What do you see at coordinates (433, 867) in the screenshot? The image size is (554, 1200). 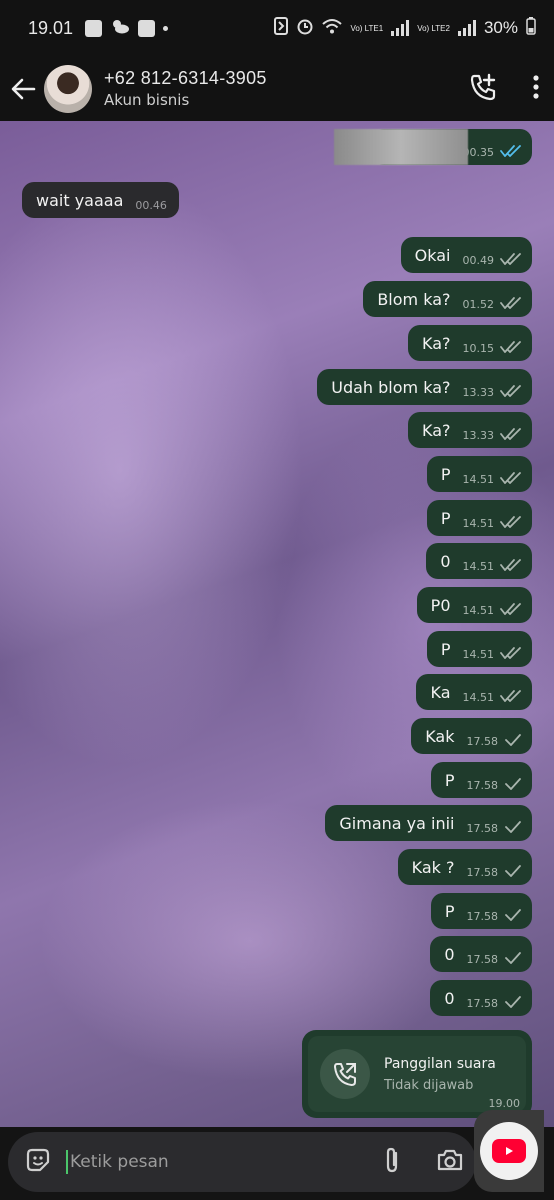 I see `message-text: Kak ?` at bounding box center [433, 867].